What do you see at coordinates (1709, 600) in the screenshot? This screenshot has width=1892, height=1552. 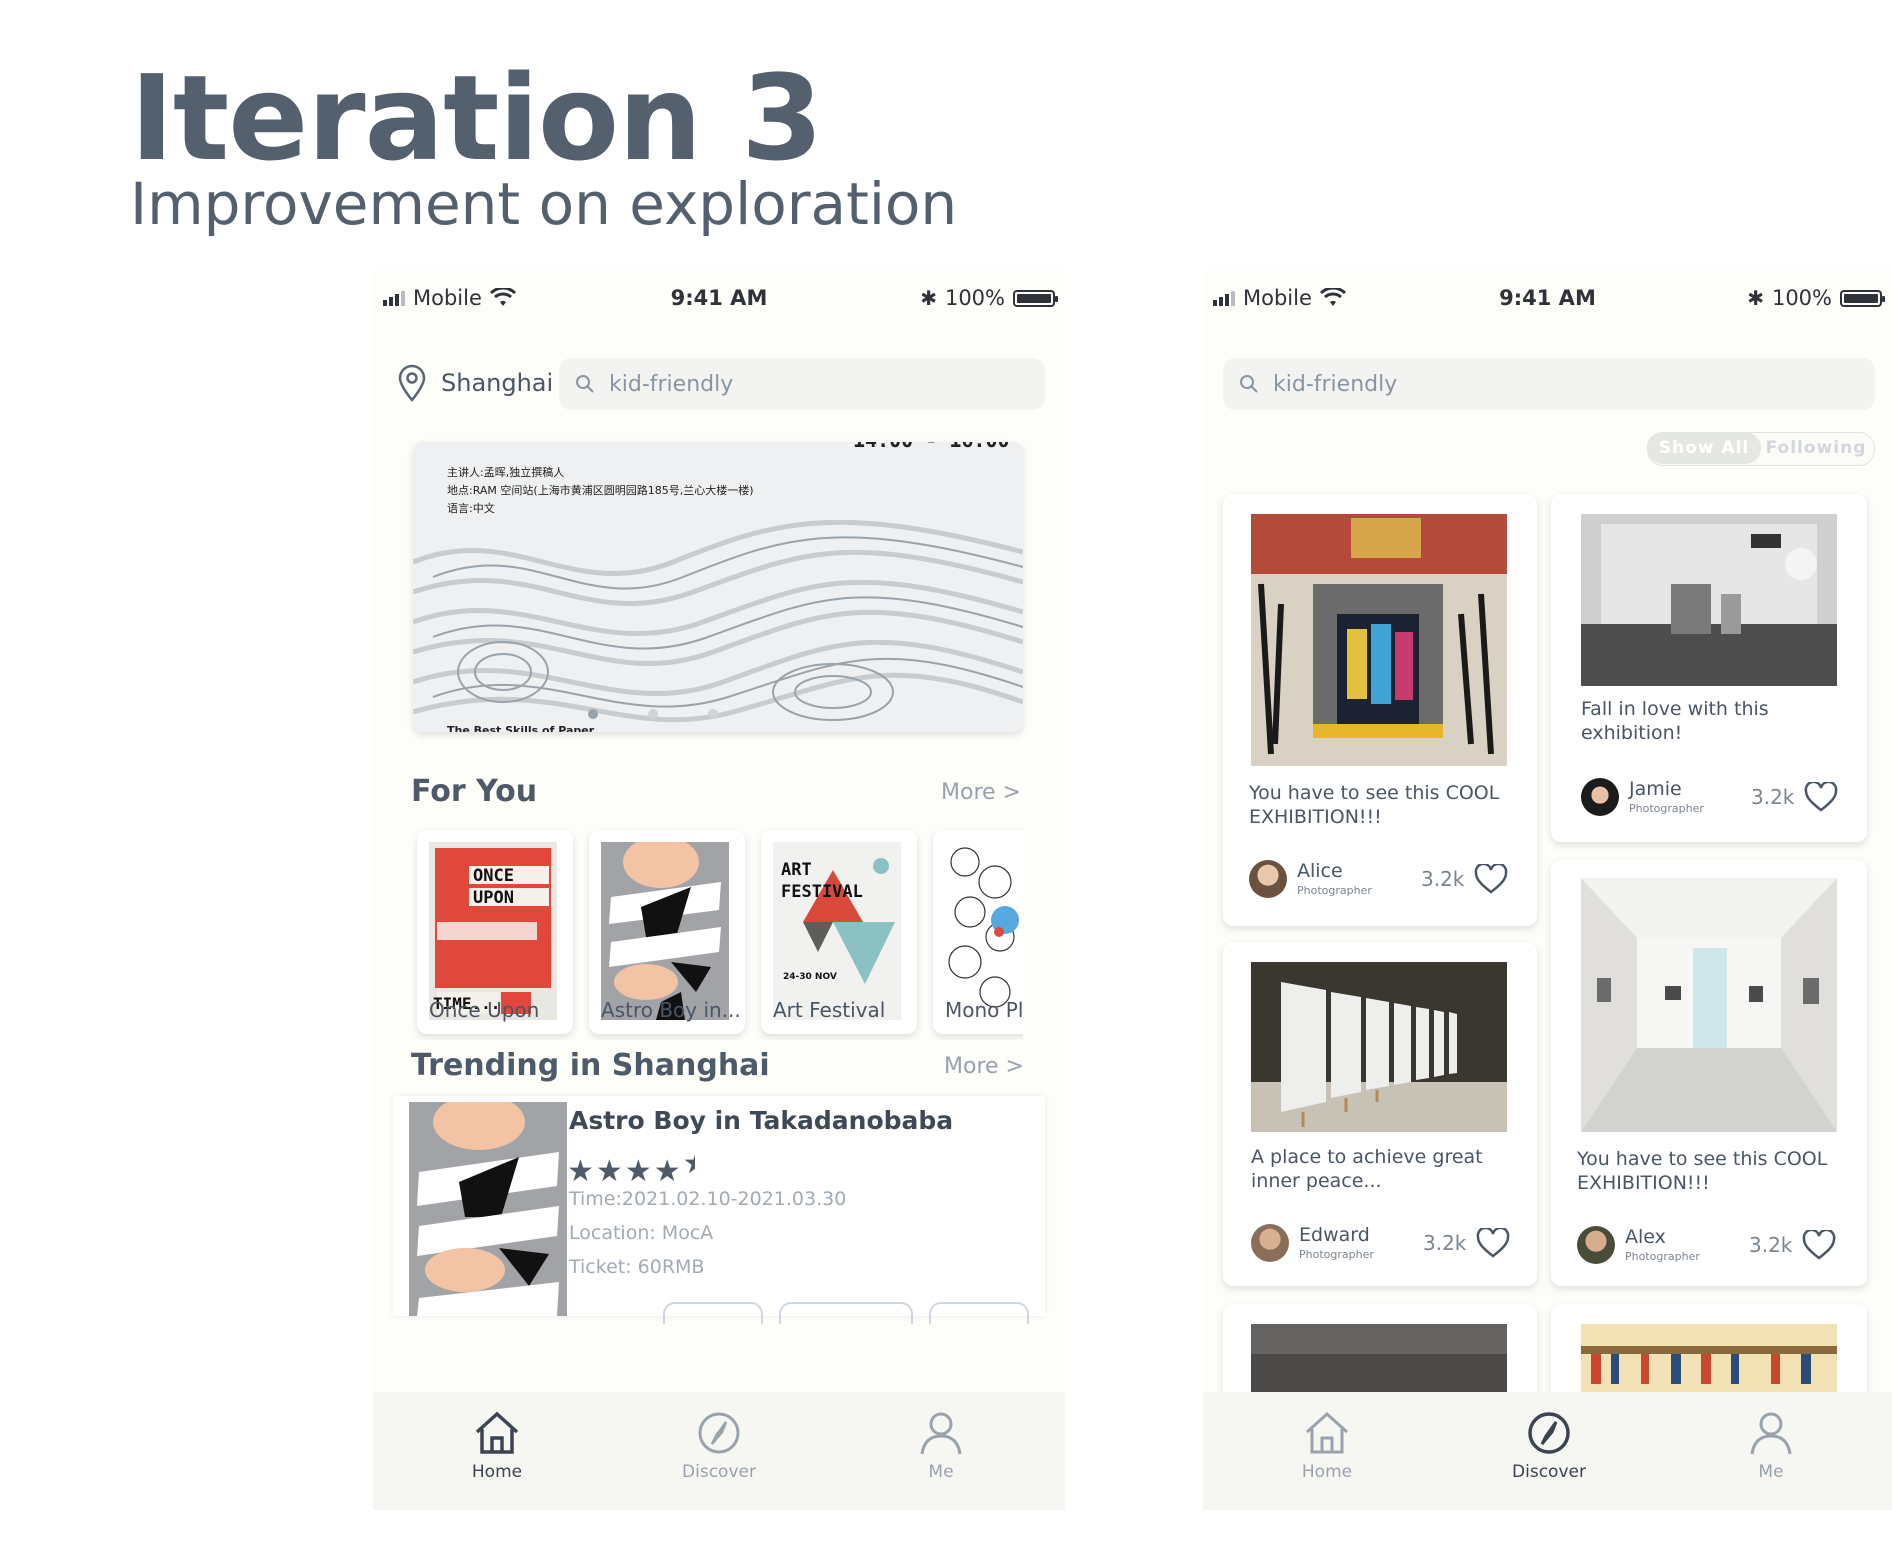 I see `gallery-bw-photo` at bounding box center [1709, 600].